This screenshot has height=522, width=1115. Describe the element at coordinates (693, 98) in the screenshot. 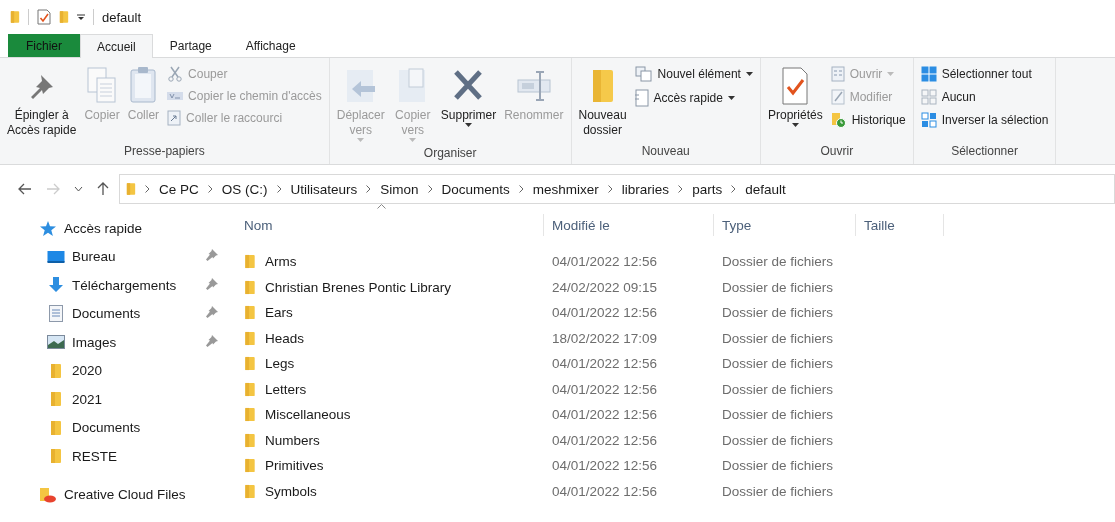

I see `ribbon-button: Accès rapide` at that location.